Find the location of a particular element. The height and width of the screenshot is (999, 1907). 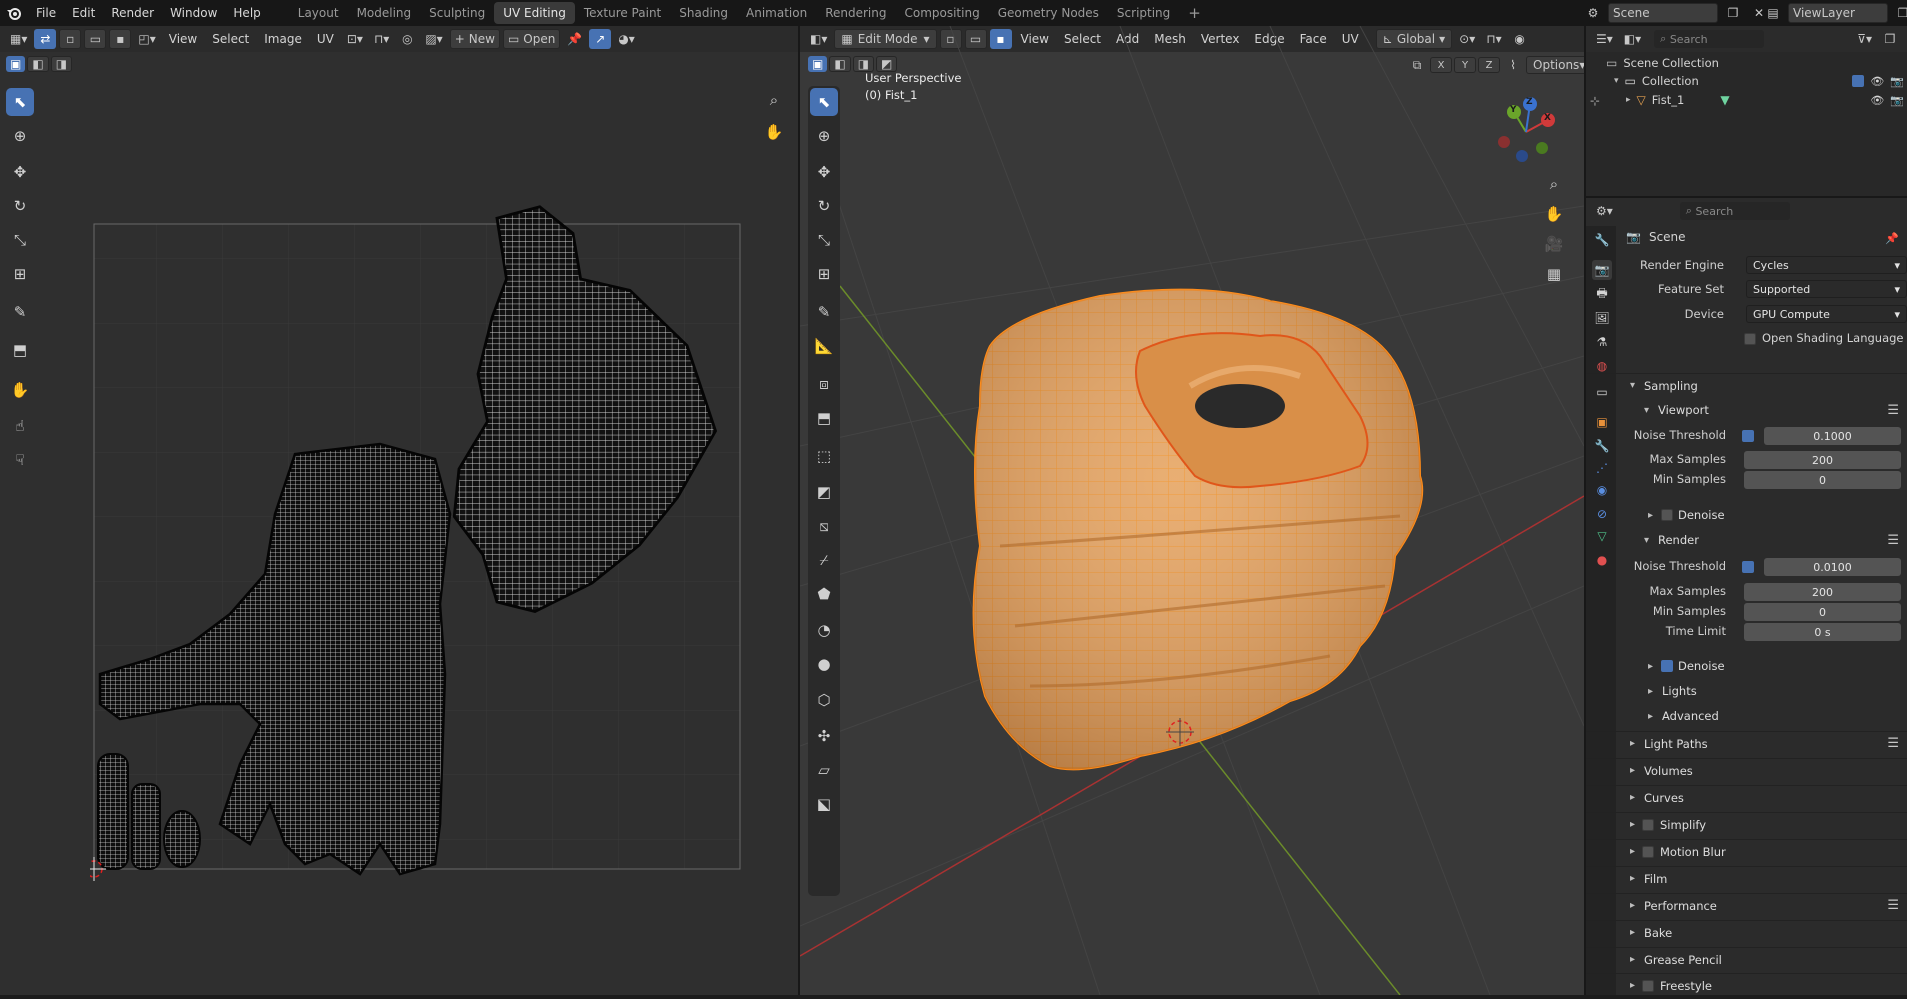

smooth-tool-icon: ● is located at coordinates (824, 664).